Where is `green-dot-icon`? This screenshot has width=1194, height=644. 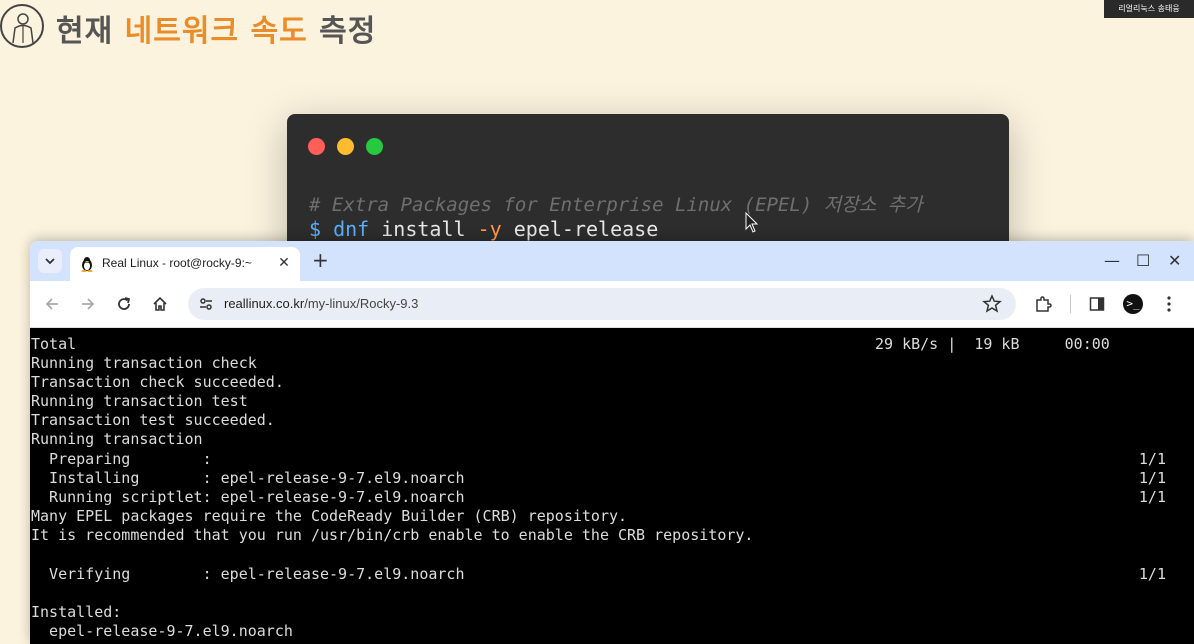 green-dot-icon is located at coordinates (374, 146).